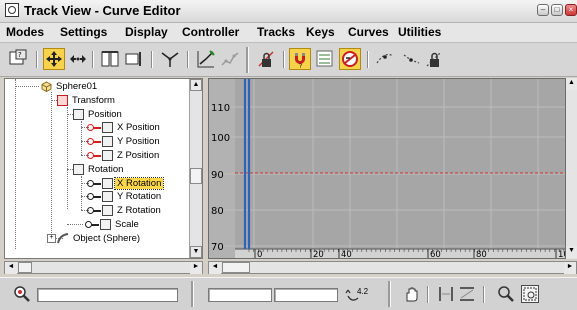 This screenshot has width=577, height=310. I want to click on modifier-icon, so click(63, 238).